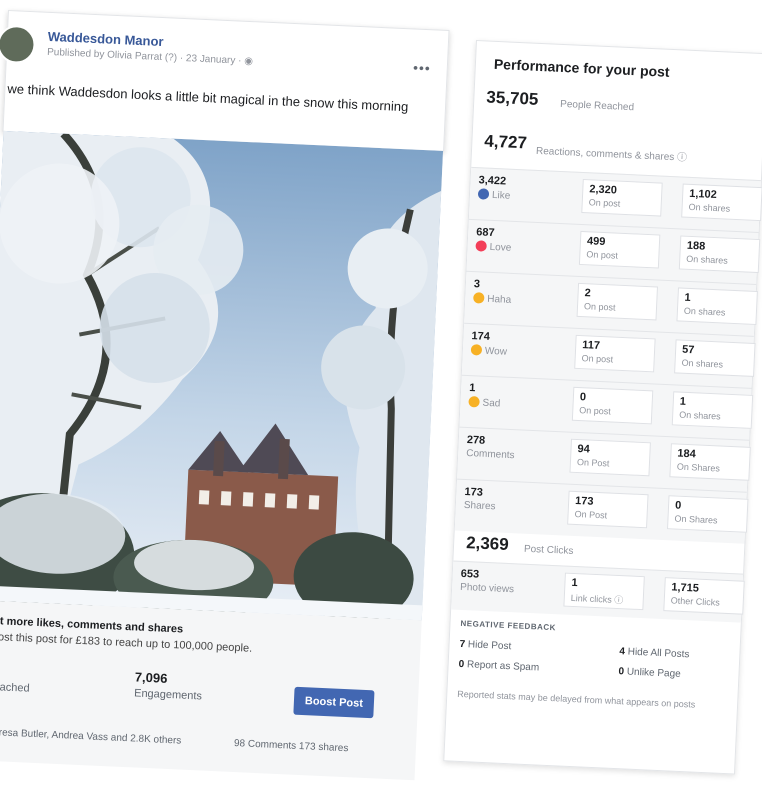  What do you see at coordinates (704, 311) in the screenshot?
I see `haha-on-shares-label: On shares` at bounding box center [704, 311].